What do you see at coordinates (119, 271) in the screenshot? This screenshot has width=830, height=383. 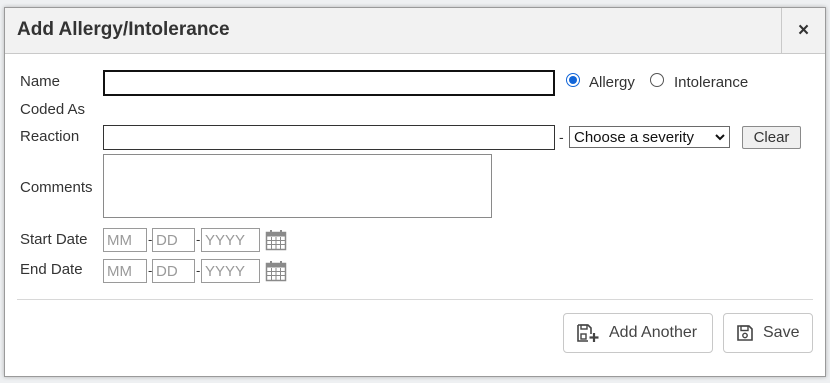 I see `end-date-month-placeholder: MM` at bounding box center [119, 271].